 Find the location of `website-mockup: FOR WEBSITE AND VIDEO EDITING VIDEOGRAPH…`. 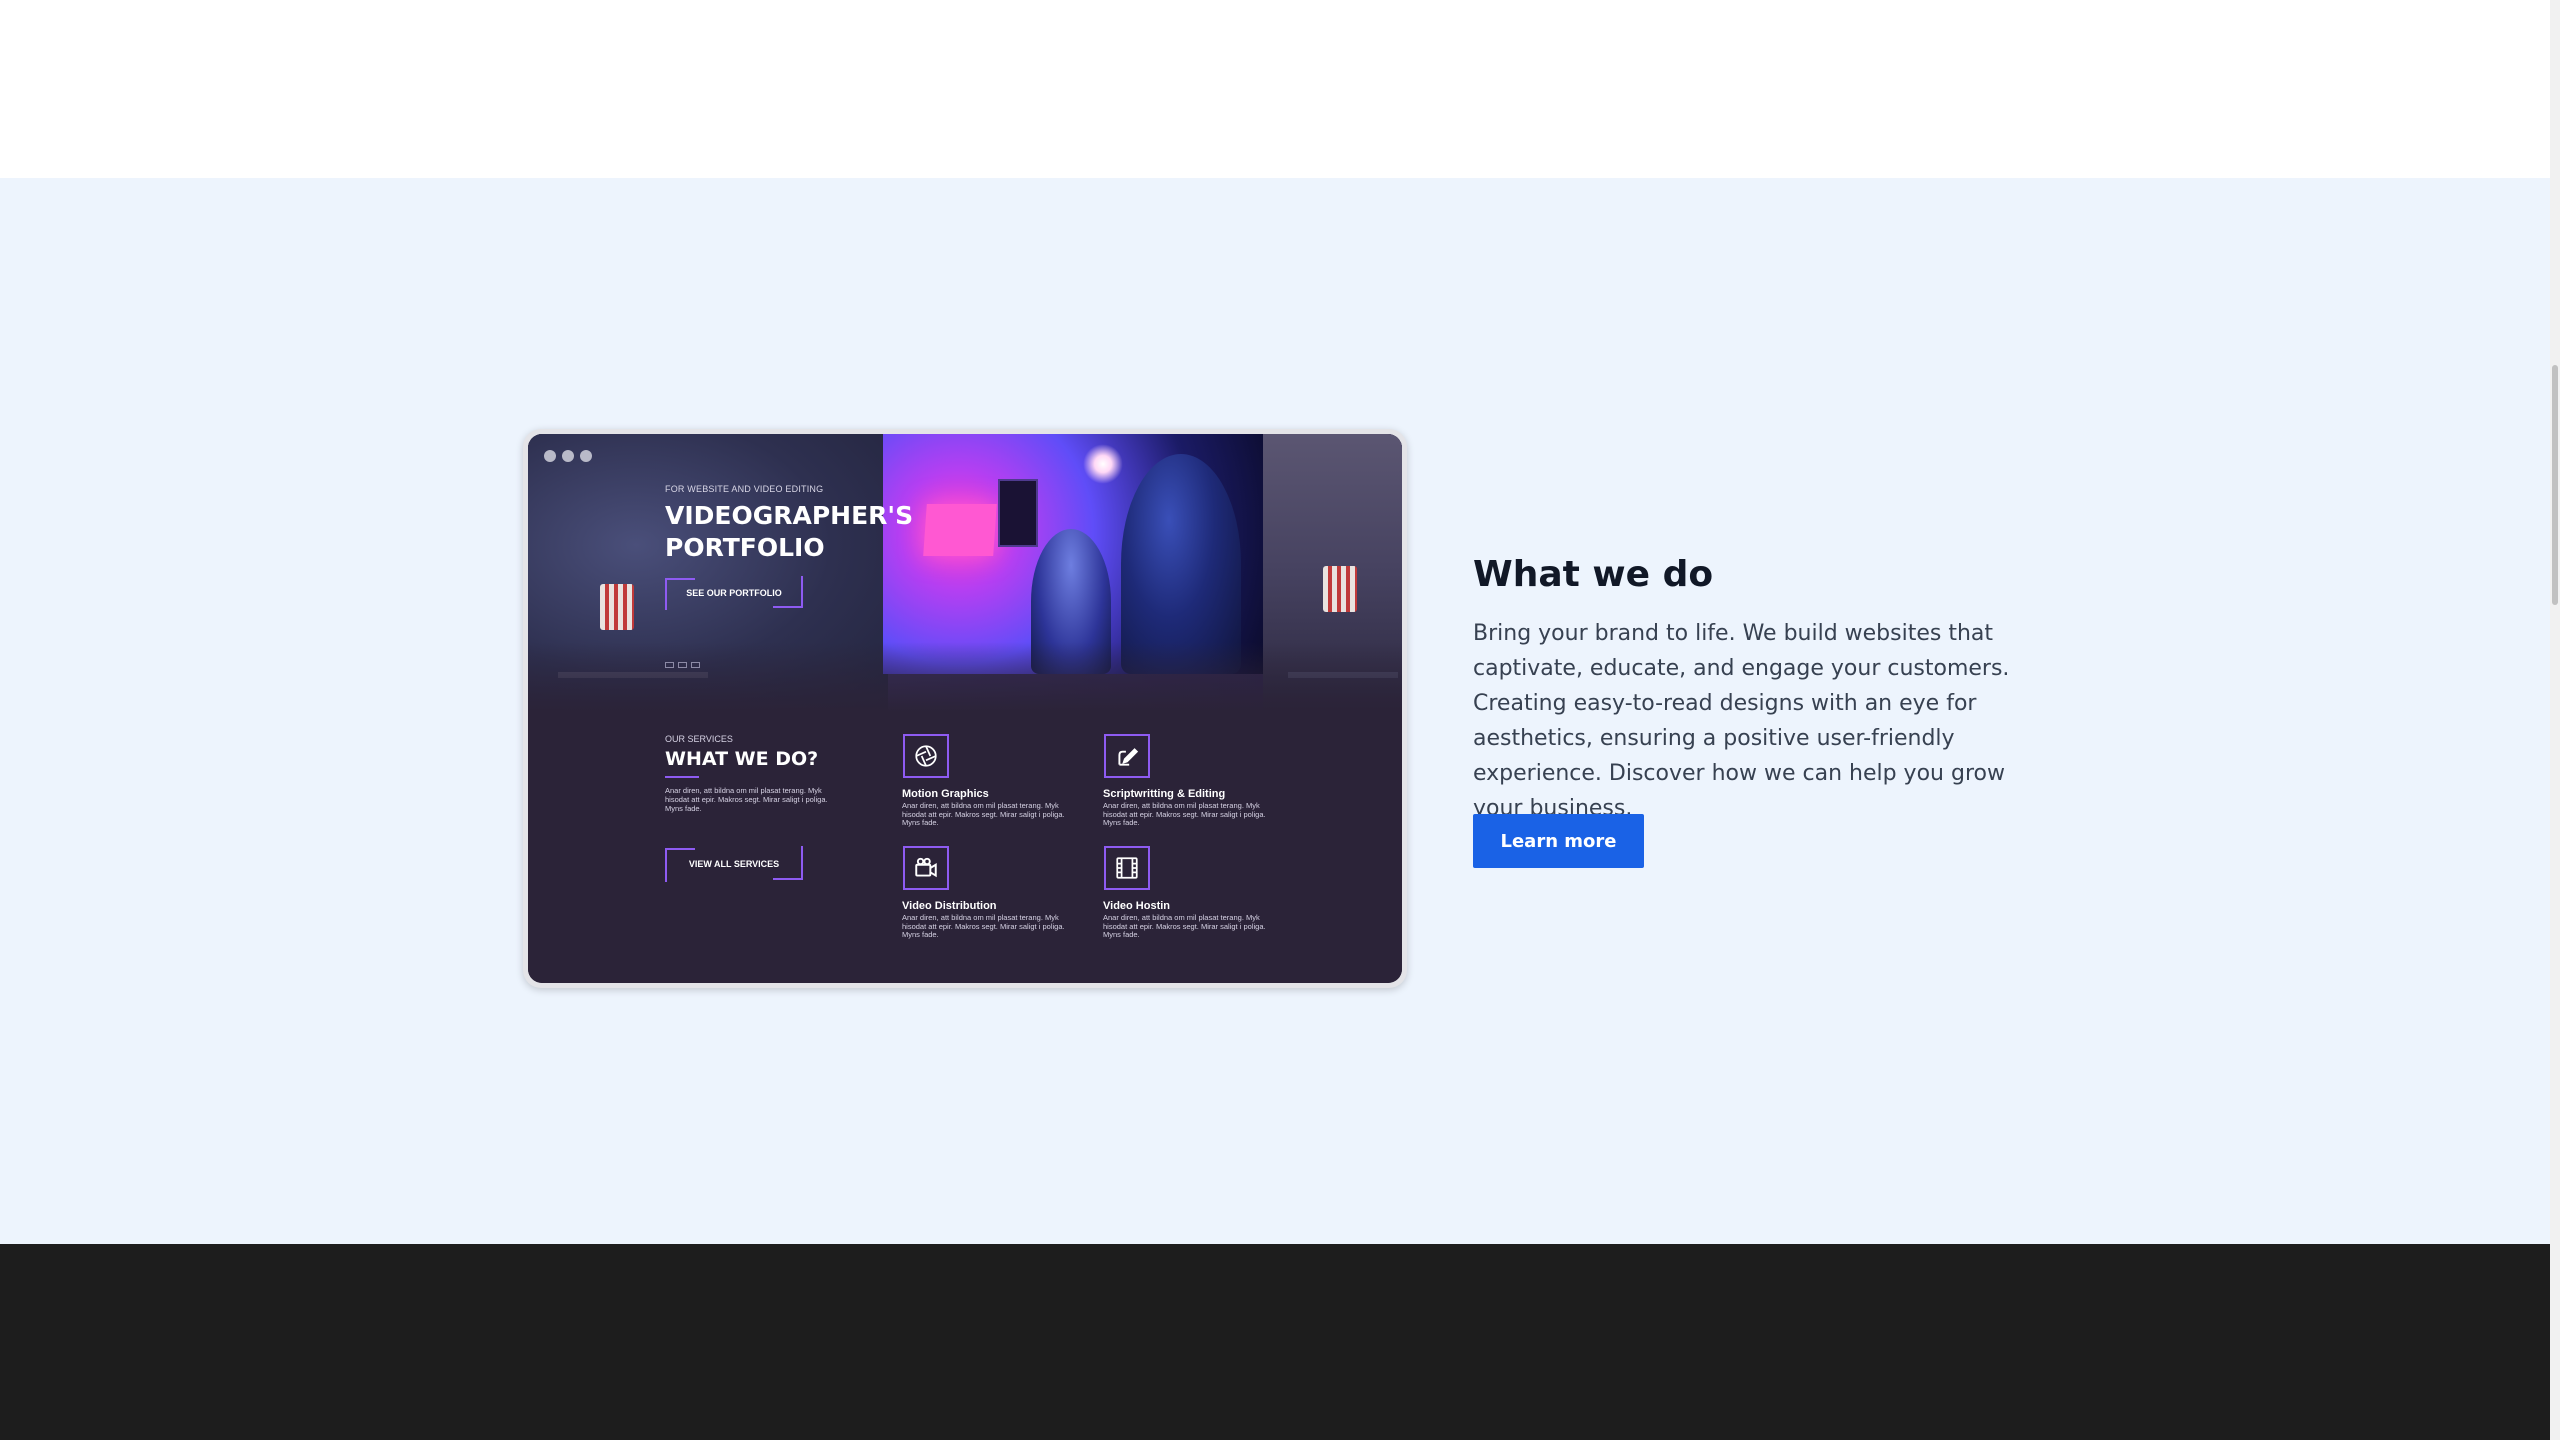

website-mockup: FOR WEBSITE AND VIDEO EDITING VIDEOGRAPH… is located at coordinates (965, 708).